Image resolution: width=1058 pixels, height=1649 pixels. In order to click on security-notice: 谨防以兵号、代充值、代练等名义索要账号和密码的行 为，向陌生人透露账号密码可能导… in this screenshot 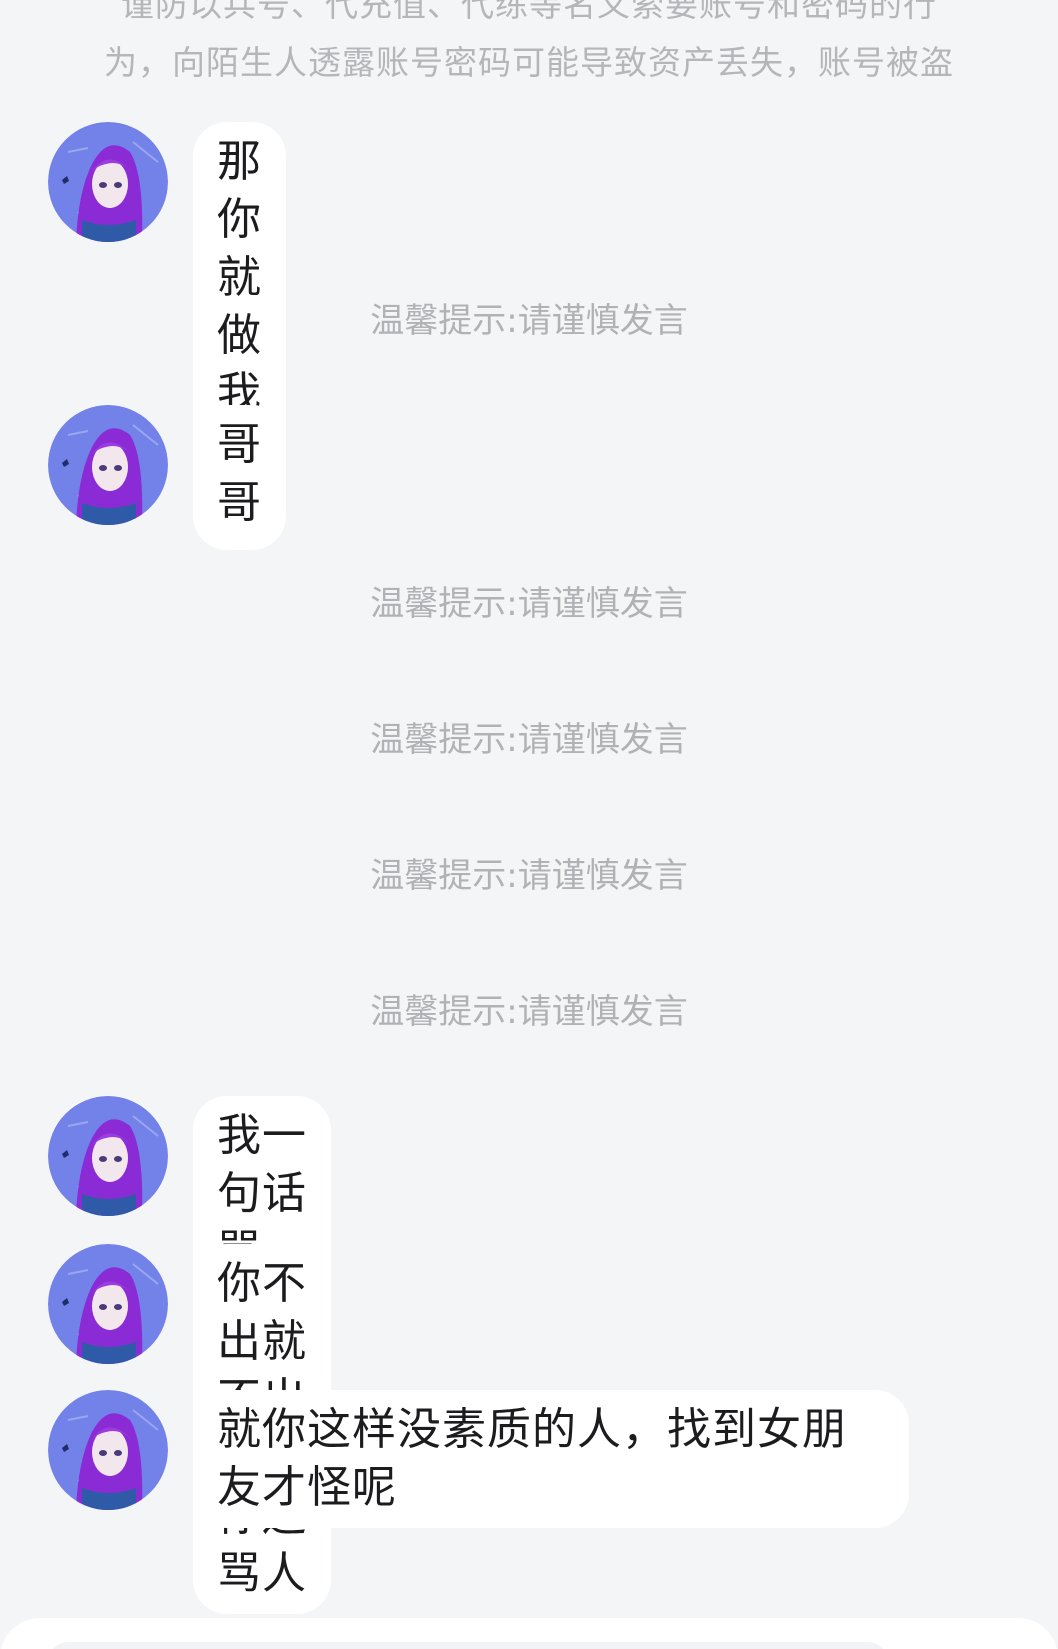, I will do `click(529, 46)`.